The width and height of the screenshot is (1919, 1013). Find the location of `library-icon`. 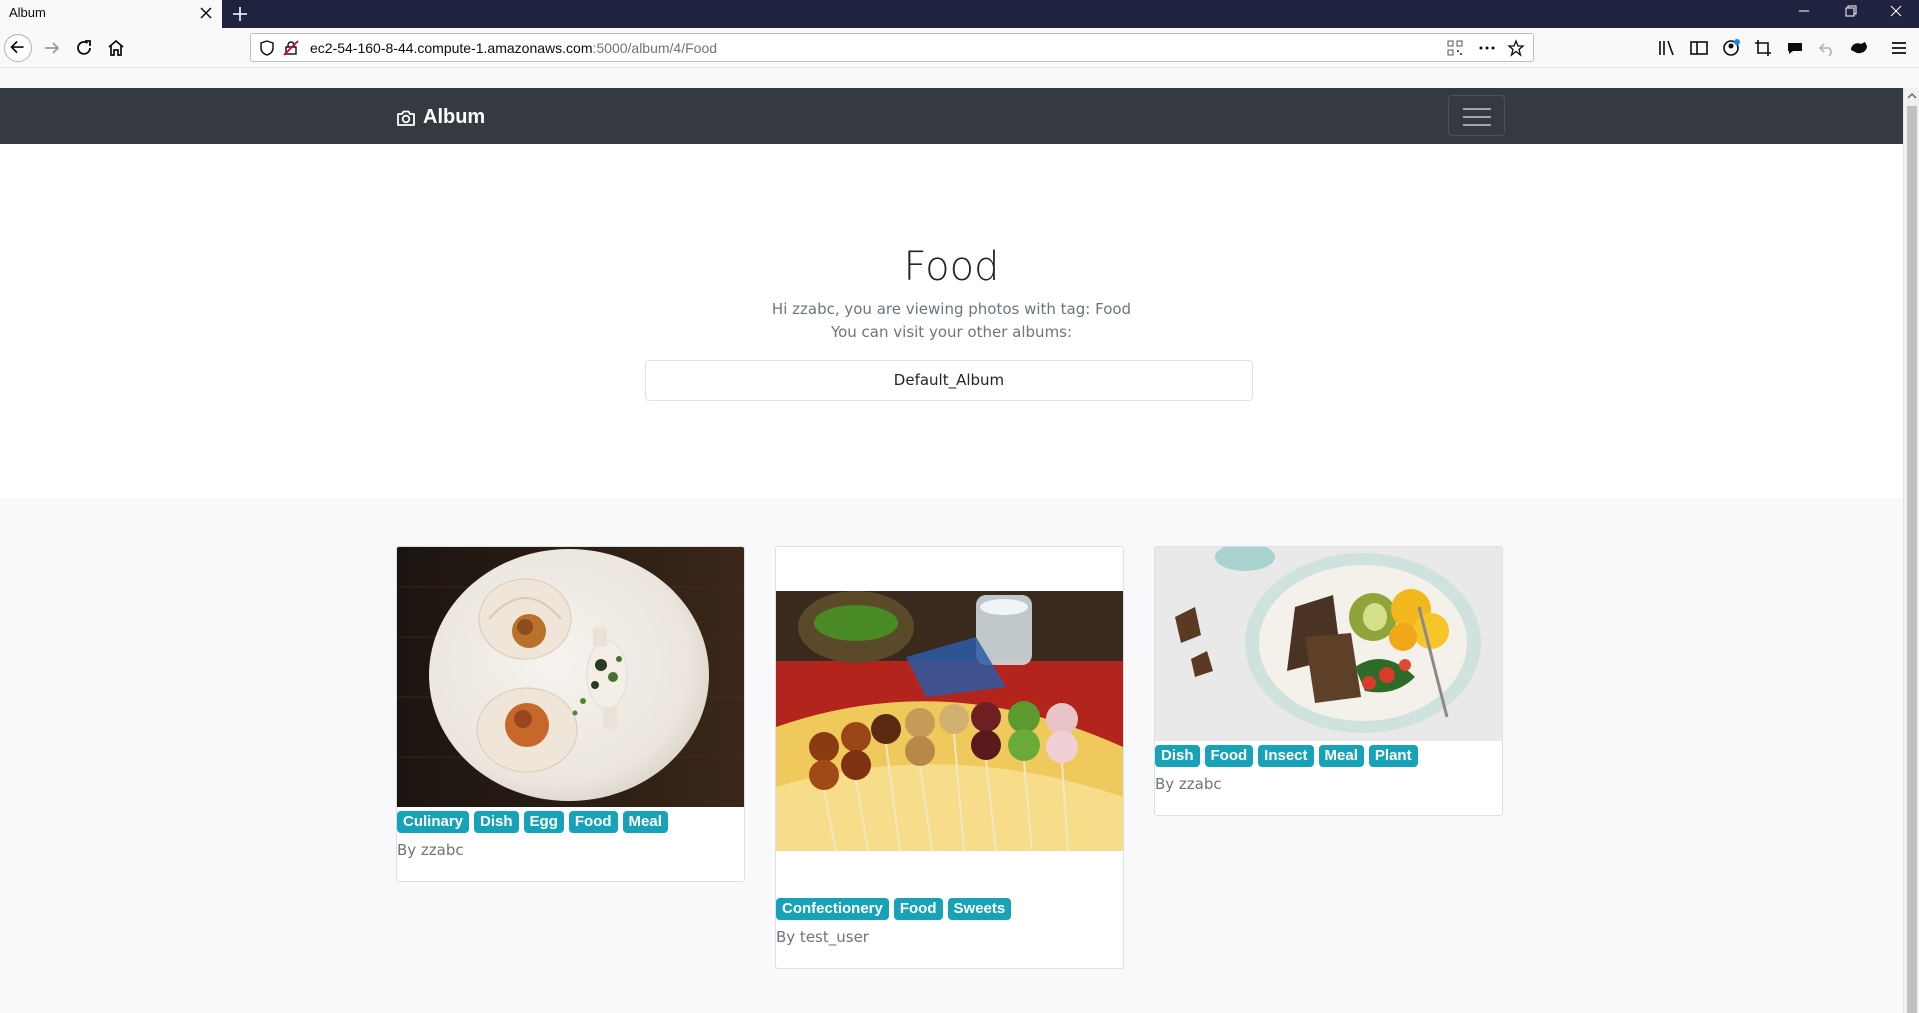

library-icon is located at coordinates (1667, 48).